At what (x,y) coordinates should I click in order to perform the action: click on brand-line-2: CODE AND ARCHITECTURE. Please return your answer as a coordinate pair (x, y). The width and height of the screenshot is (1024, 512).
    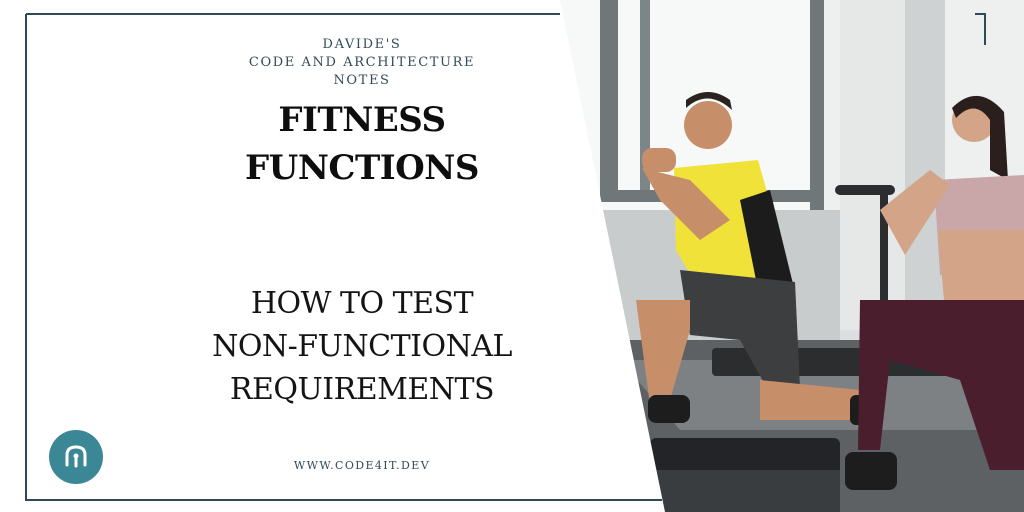
    Looking at the image, I should click on (362, 62).